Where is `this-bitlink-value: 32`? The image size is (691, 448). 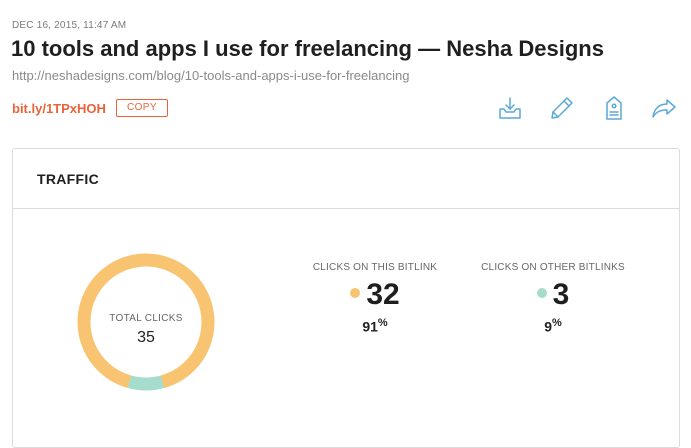 this-bitlink-value: 32 is located at coordinates (383, 294).